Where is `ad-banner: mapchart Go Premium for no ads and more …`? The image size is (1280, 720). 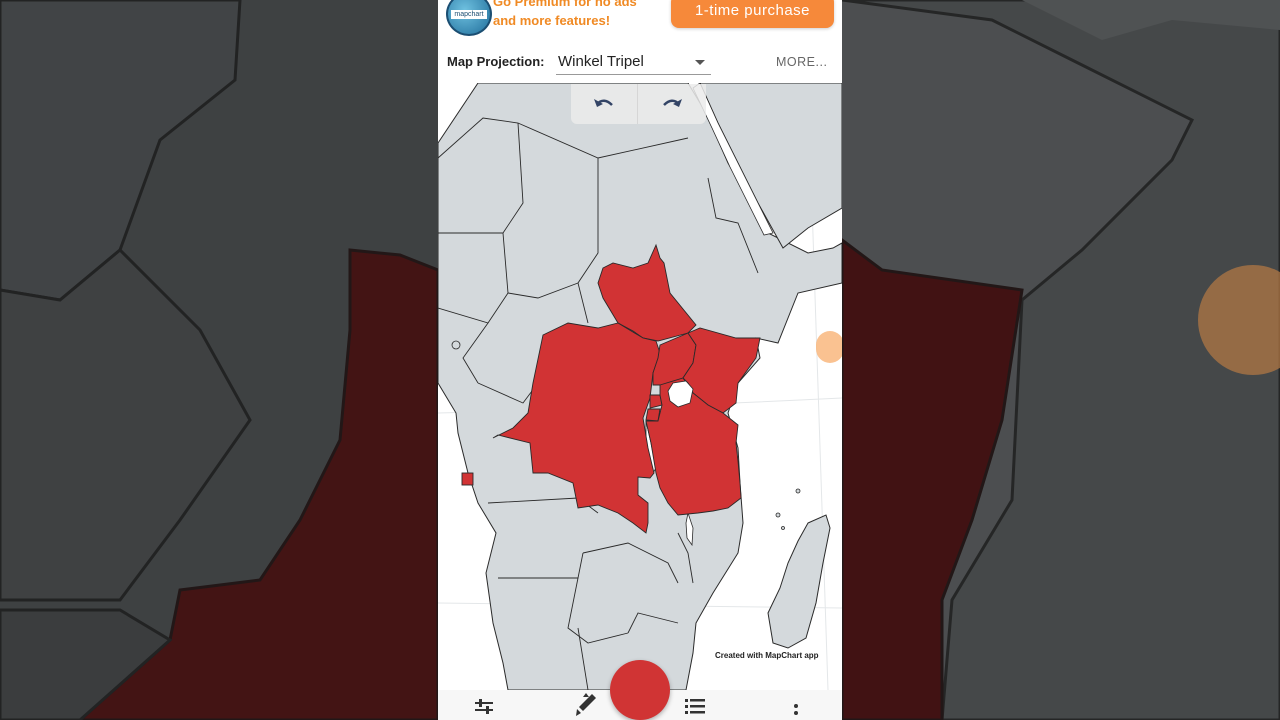
ad-banner: mapchart Go Premium for no ads and more … is located at coordinates (640, 21).